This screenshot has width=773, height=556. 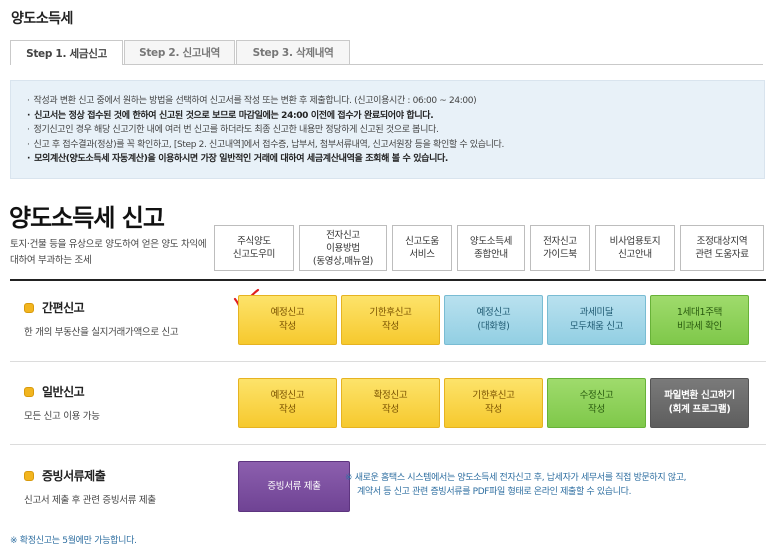 I want to click on e-filing-guide-button: 전자신고 이용방법 (동영상,매뉴얼), so click(x=343, y=248).